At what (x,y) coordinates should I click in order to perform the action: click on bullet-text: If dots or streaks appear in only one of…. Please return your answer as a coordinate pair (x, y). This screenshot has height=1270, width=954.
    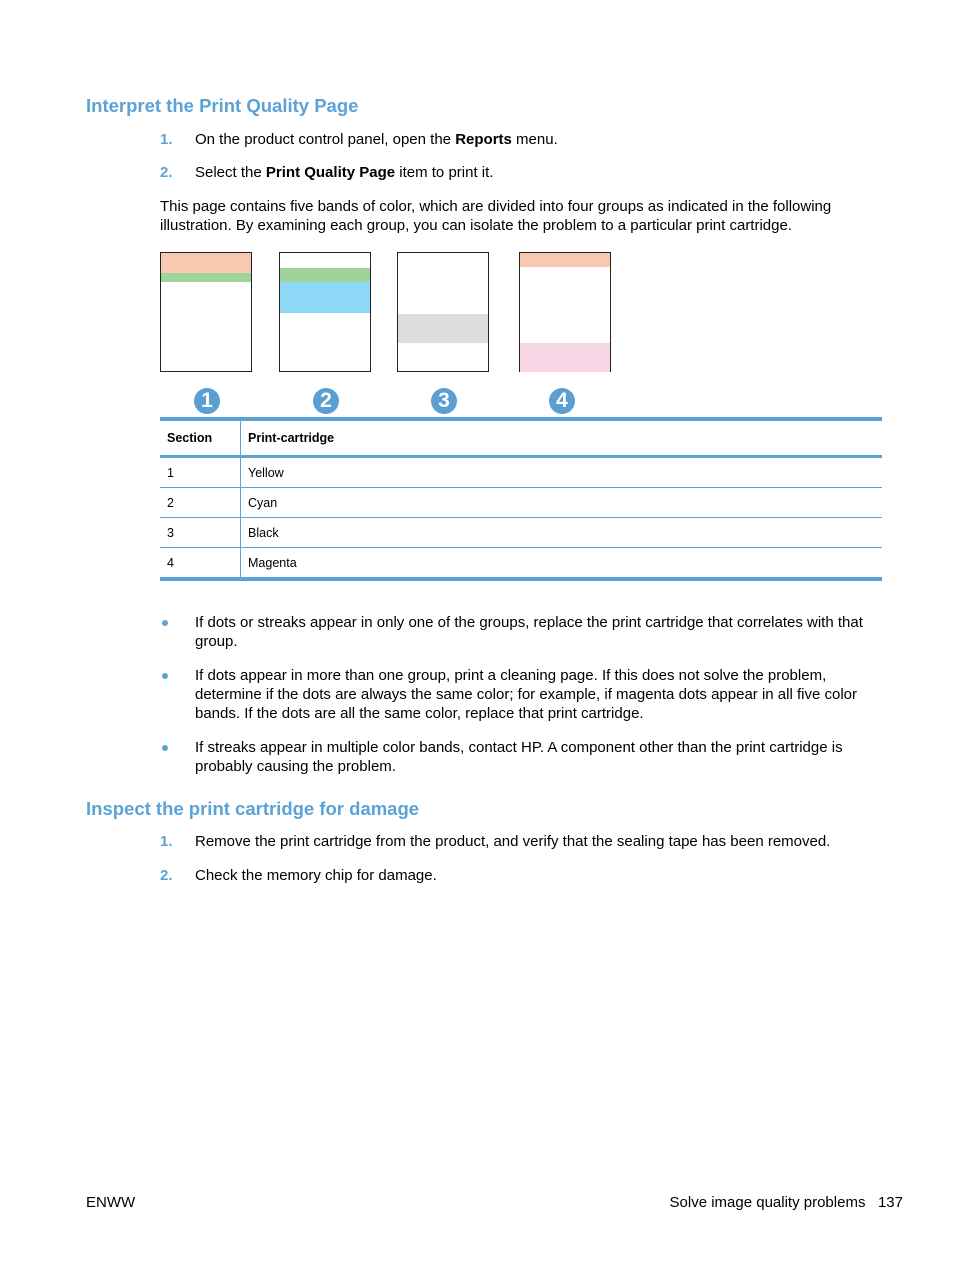
    Looking at the image, I should click on (529, 632).